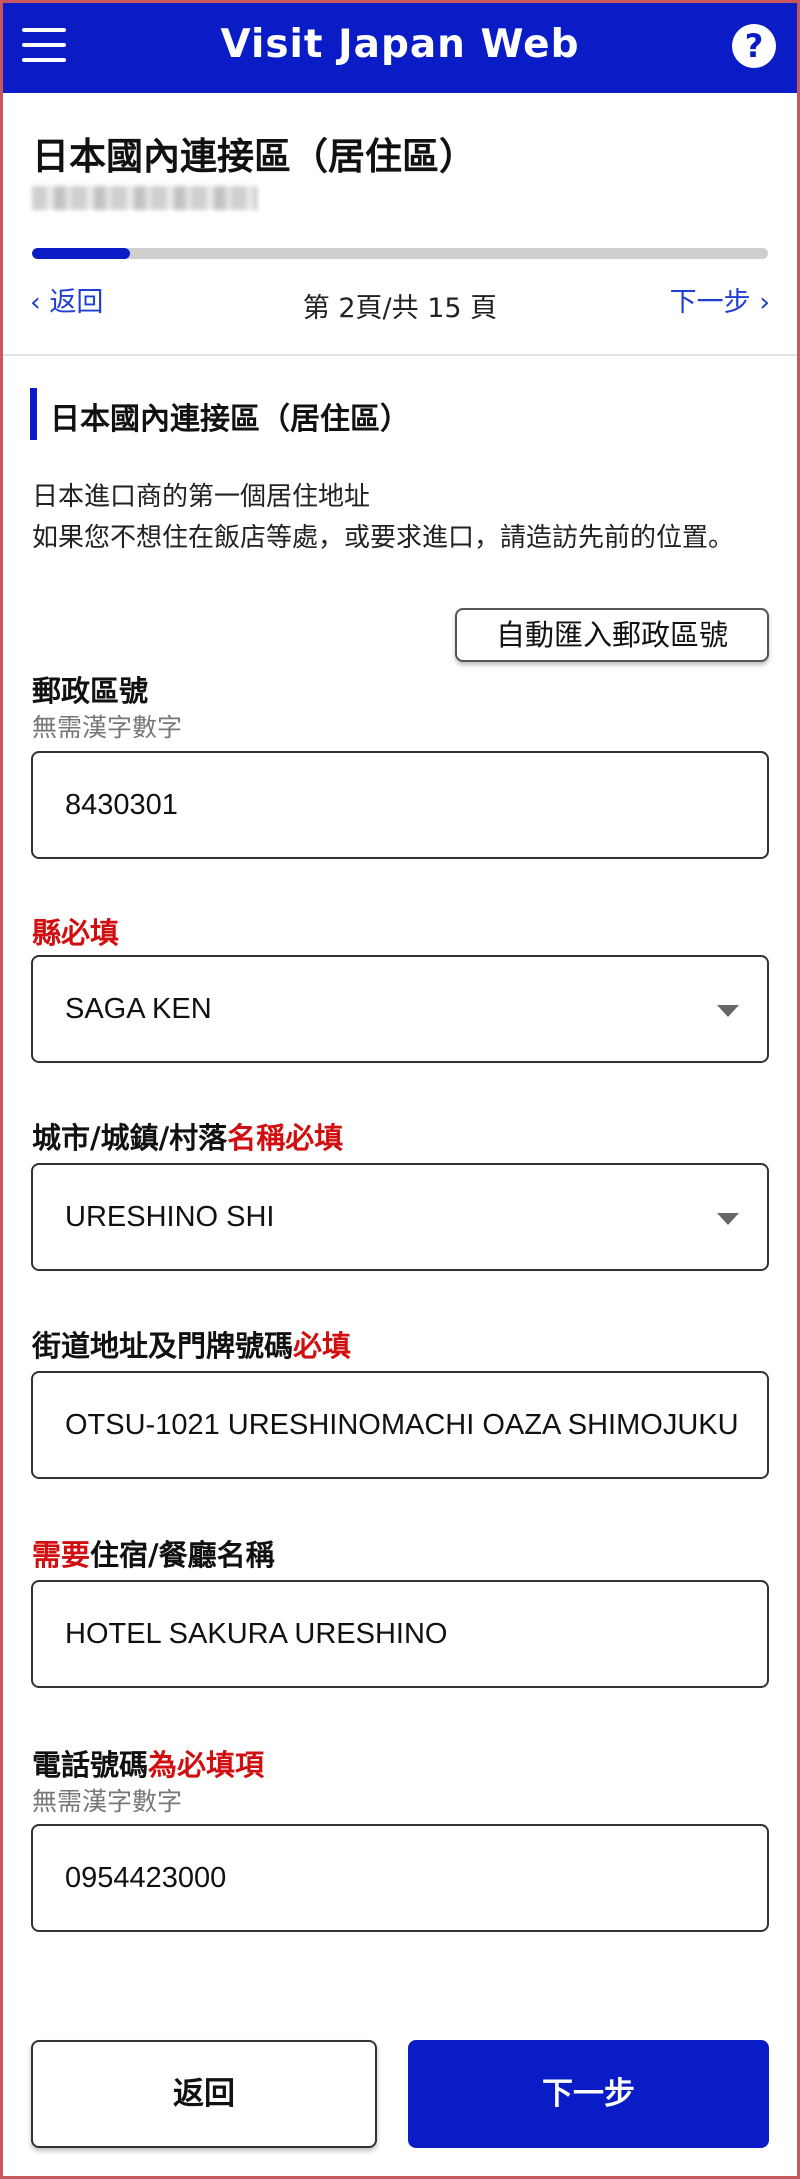 Image resolution: width=800 pixels, height=2179 pixels. What do you see at coordinates (764, 302) in the screenshot?
I see `chevron-right-icon: ›` at bounding box center [764, 302].